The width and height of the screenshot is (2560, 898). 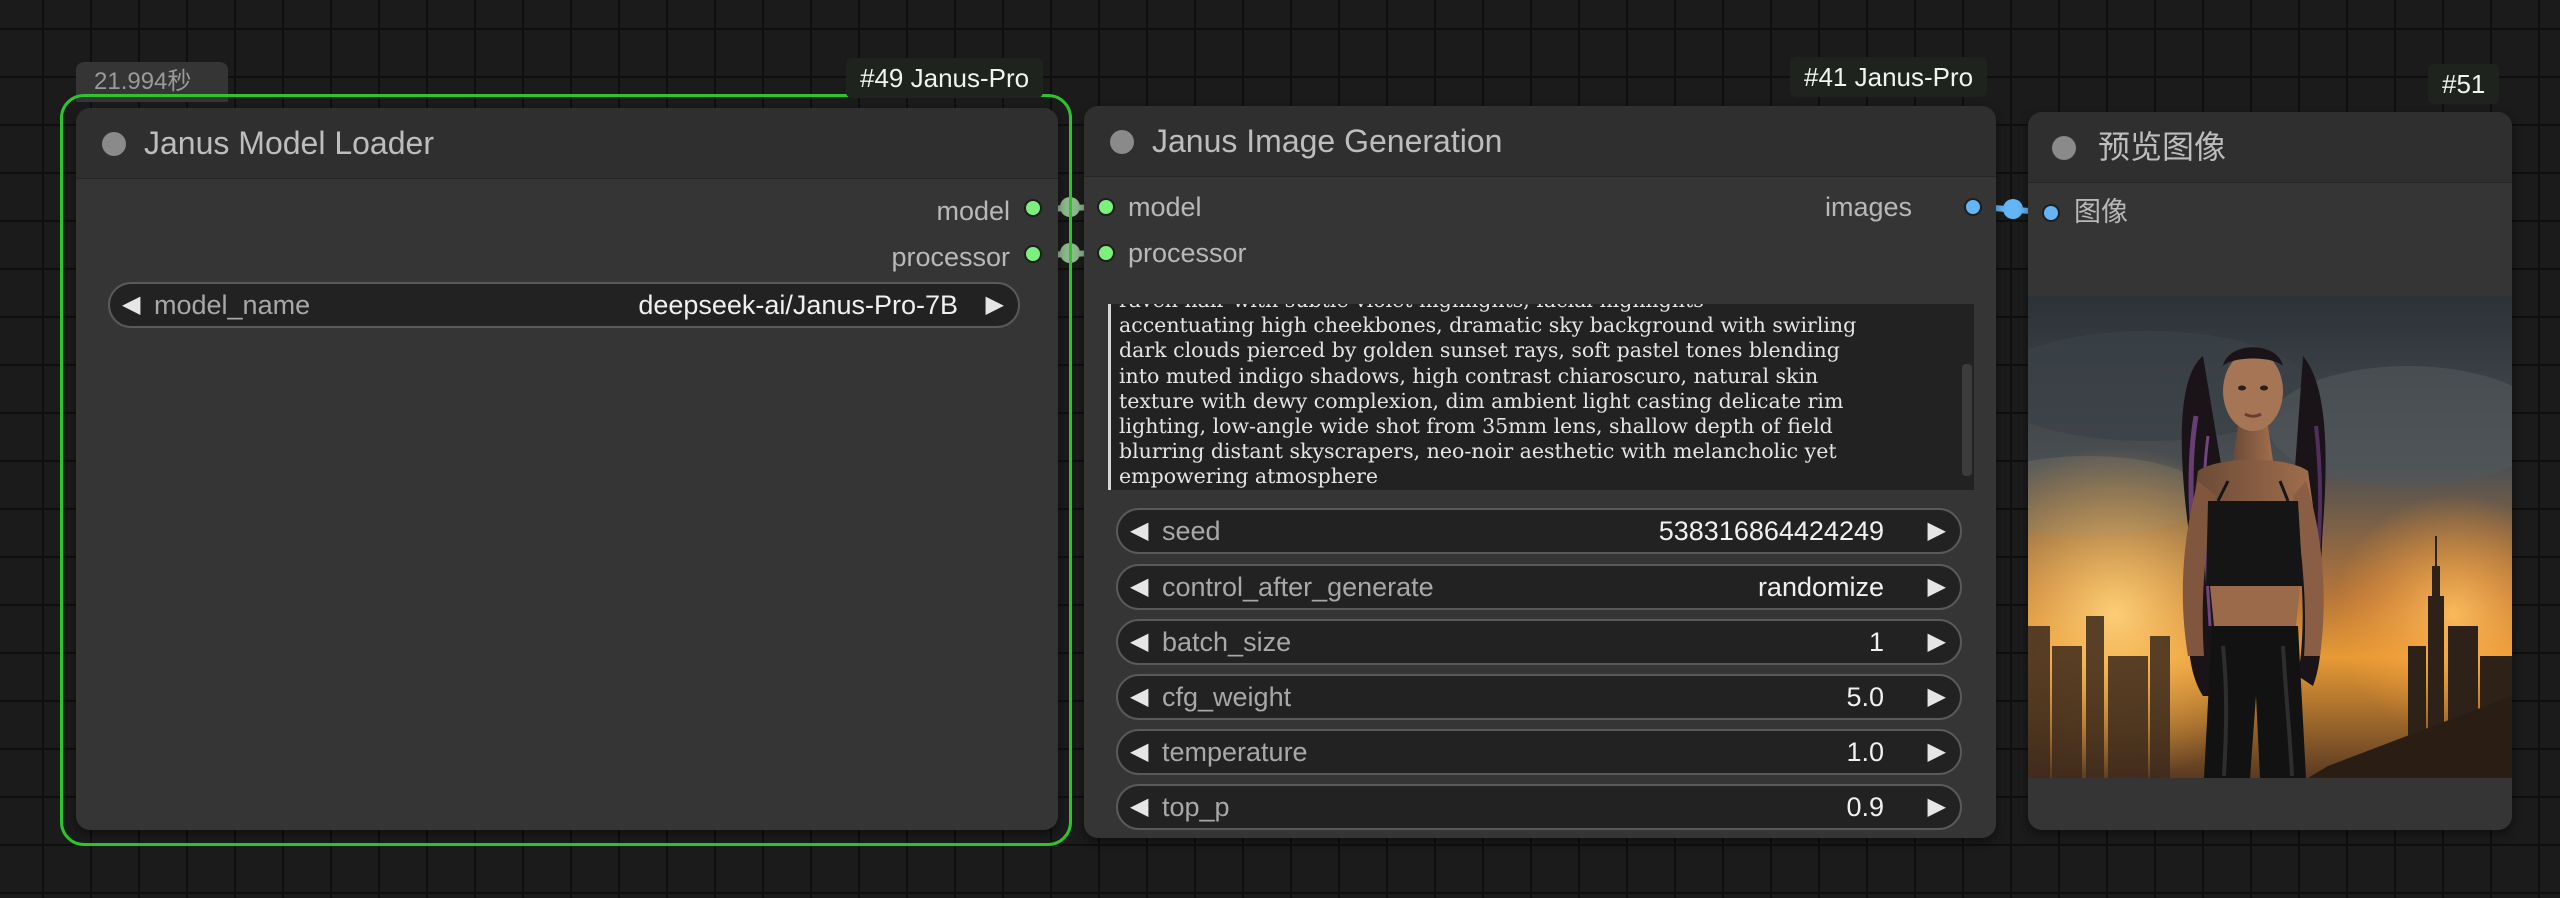 I want to click on output-label-model: model, so click(x=973, y=211).